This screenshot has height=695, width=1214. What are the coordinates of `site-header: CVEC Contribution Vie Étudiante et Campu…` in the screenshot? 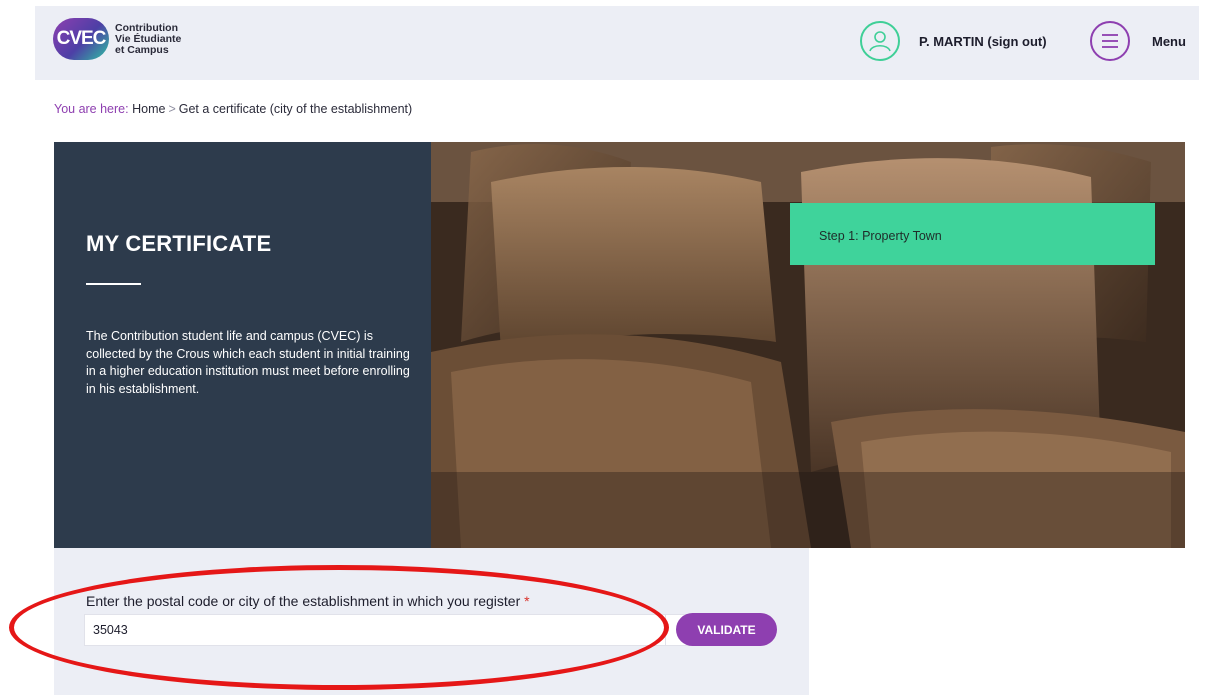 It's located at (617, 43).